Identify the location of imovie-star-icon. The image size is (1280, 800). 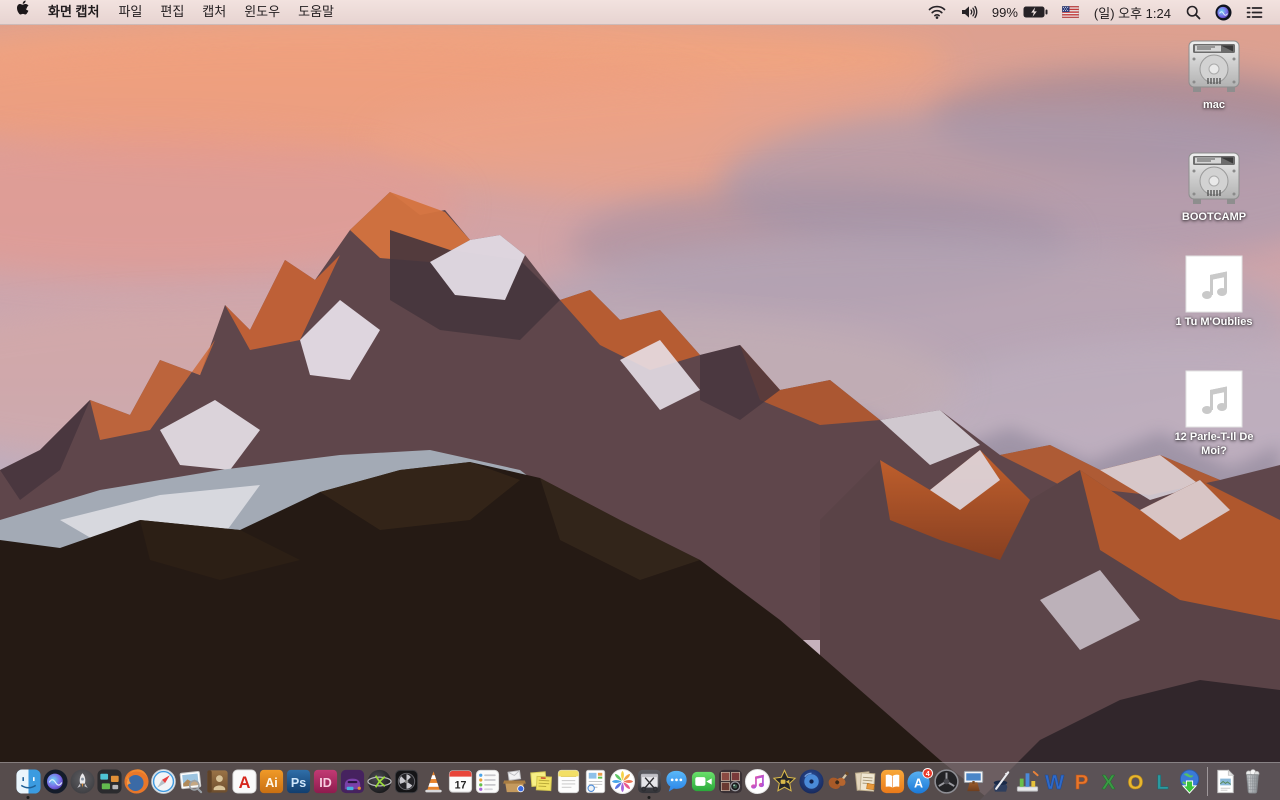
(784, 780).